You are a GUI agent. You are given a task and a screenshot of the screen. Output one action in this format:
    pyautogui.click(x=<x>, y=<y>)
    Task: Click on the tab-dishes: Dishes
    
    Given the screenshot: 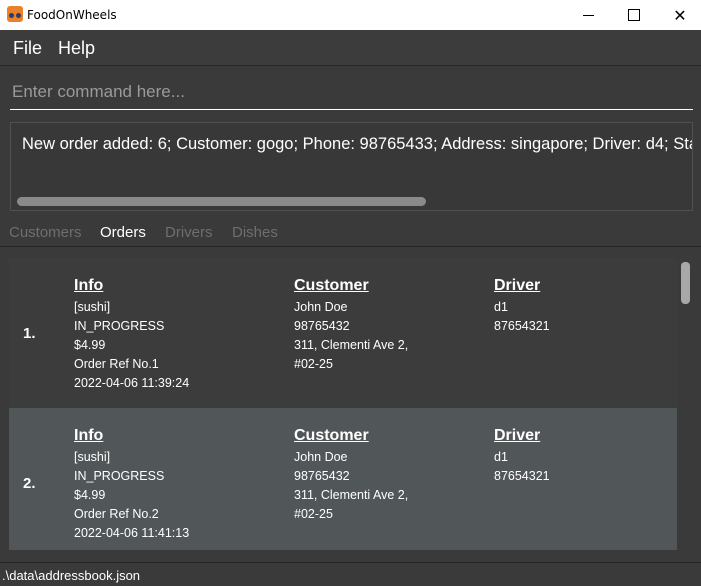 What is the action you would take?
    pyautogui.click(x=255, y=232)
    